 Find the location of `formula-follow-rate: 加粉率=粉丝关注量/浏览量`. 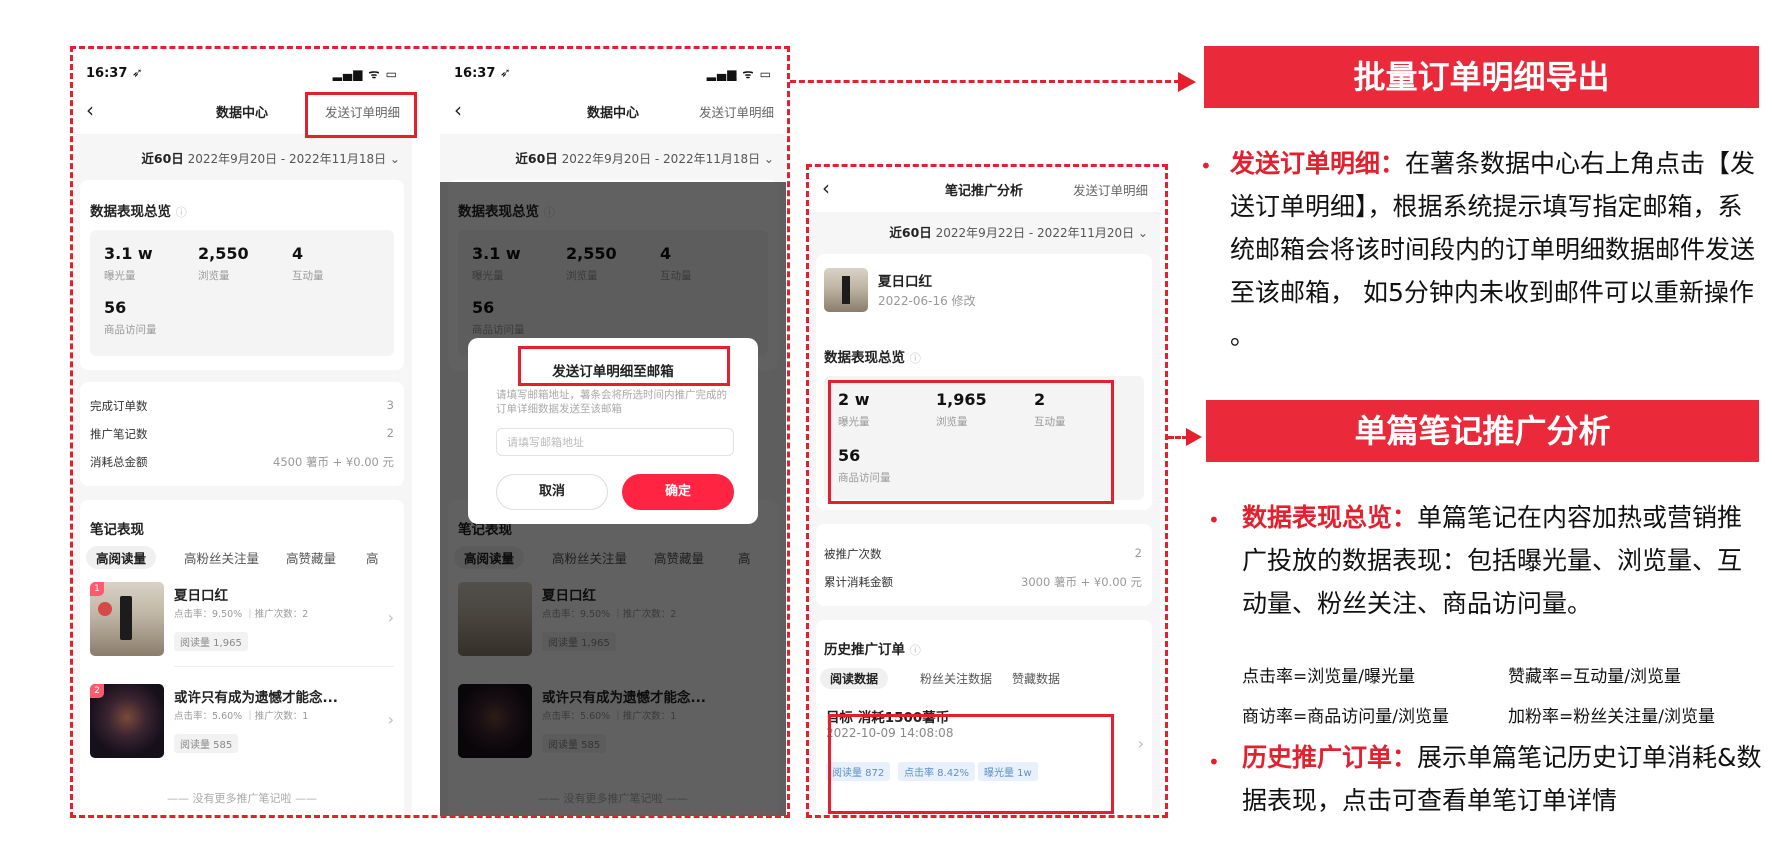

formula-follow-rate: 加粉率=粉丝关注量/浏览量 is located at coordinates (1611, 717).